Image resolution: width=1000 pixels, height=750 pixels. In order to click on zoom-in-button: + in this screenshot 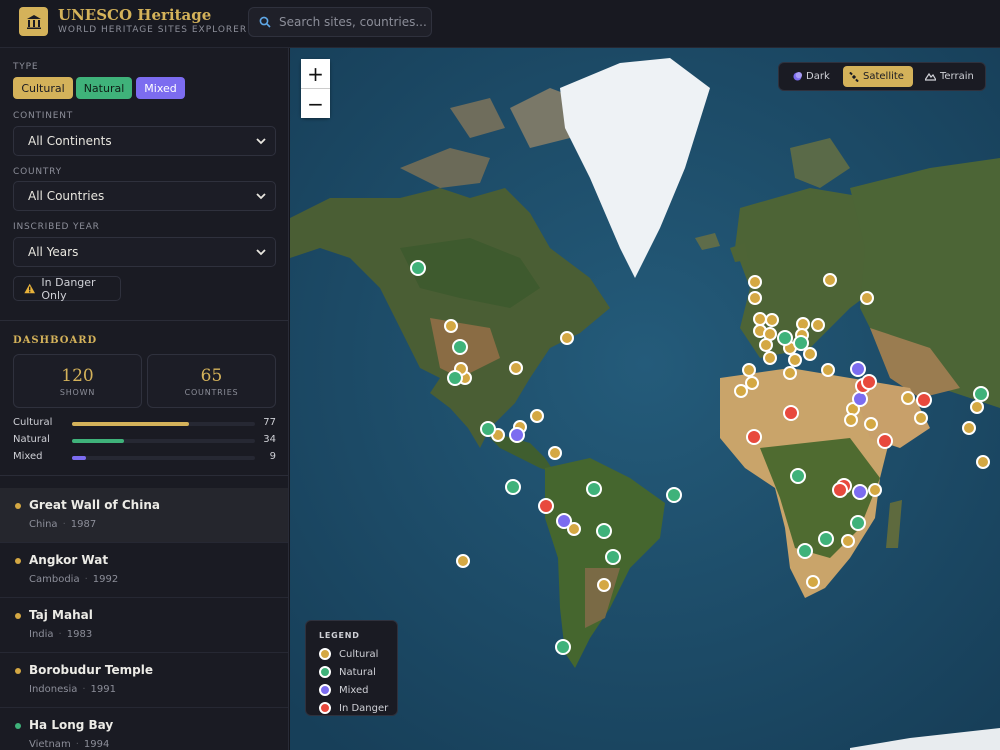, I will do `click(315, 73)`.